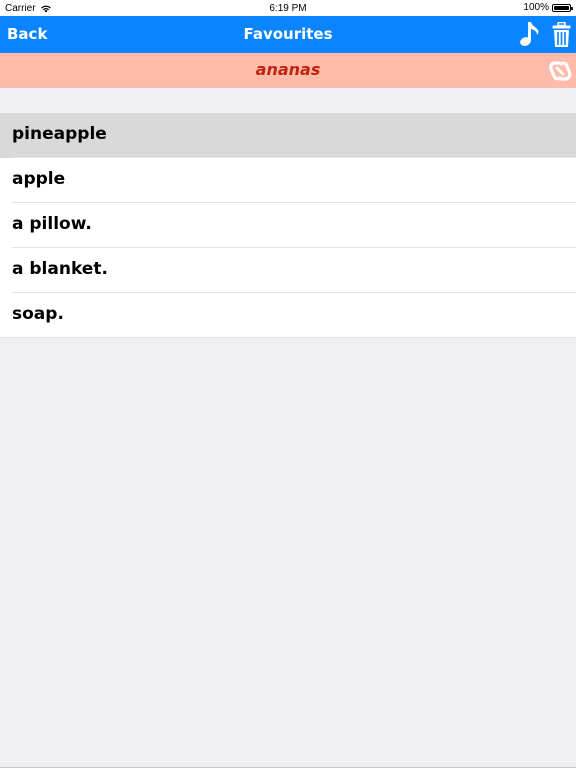  I want to click on battery-group: 100%, so click(548, 7).